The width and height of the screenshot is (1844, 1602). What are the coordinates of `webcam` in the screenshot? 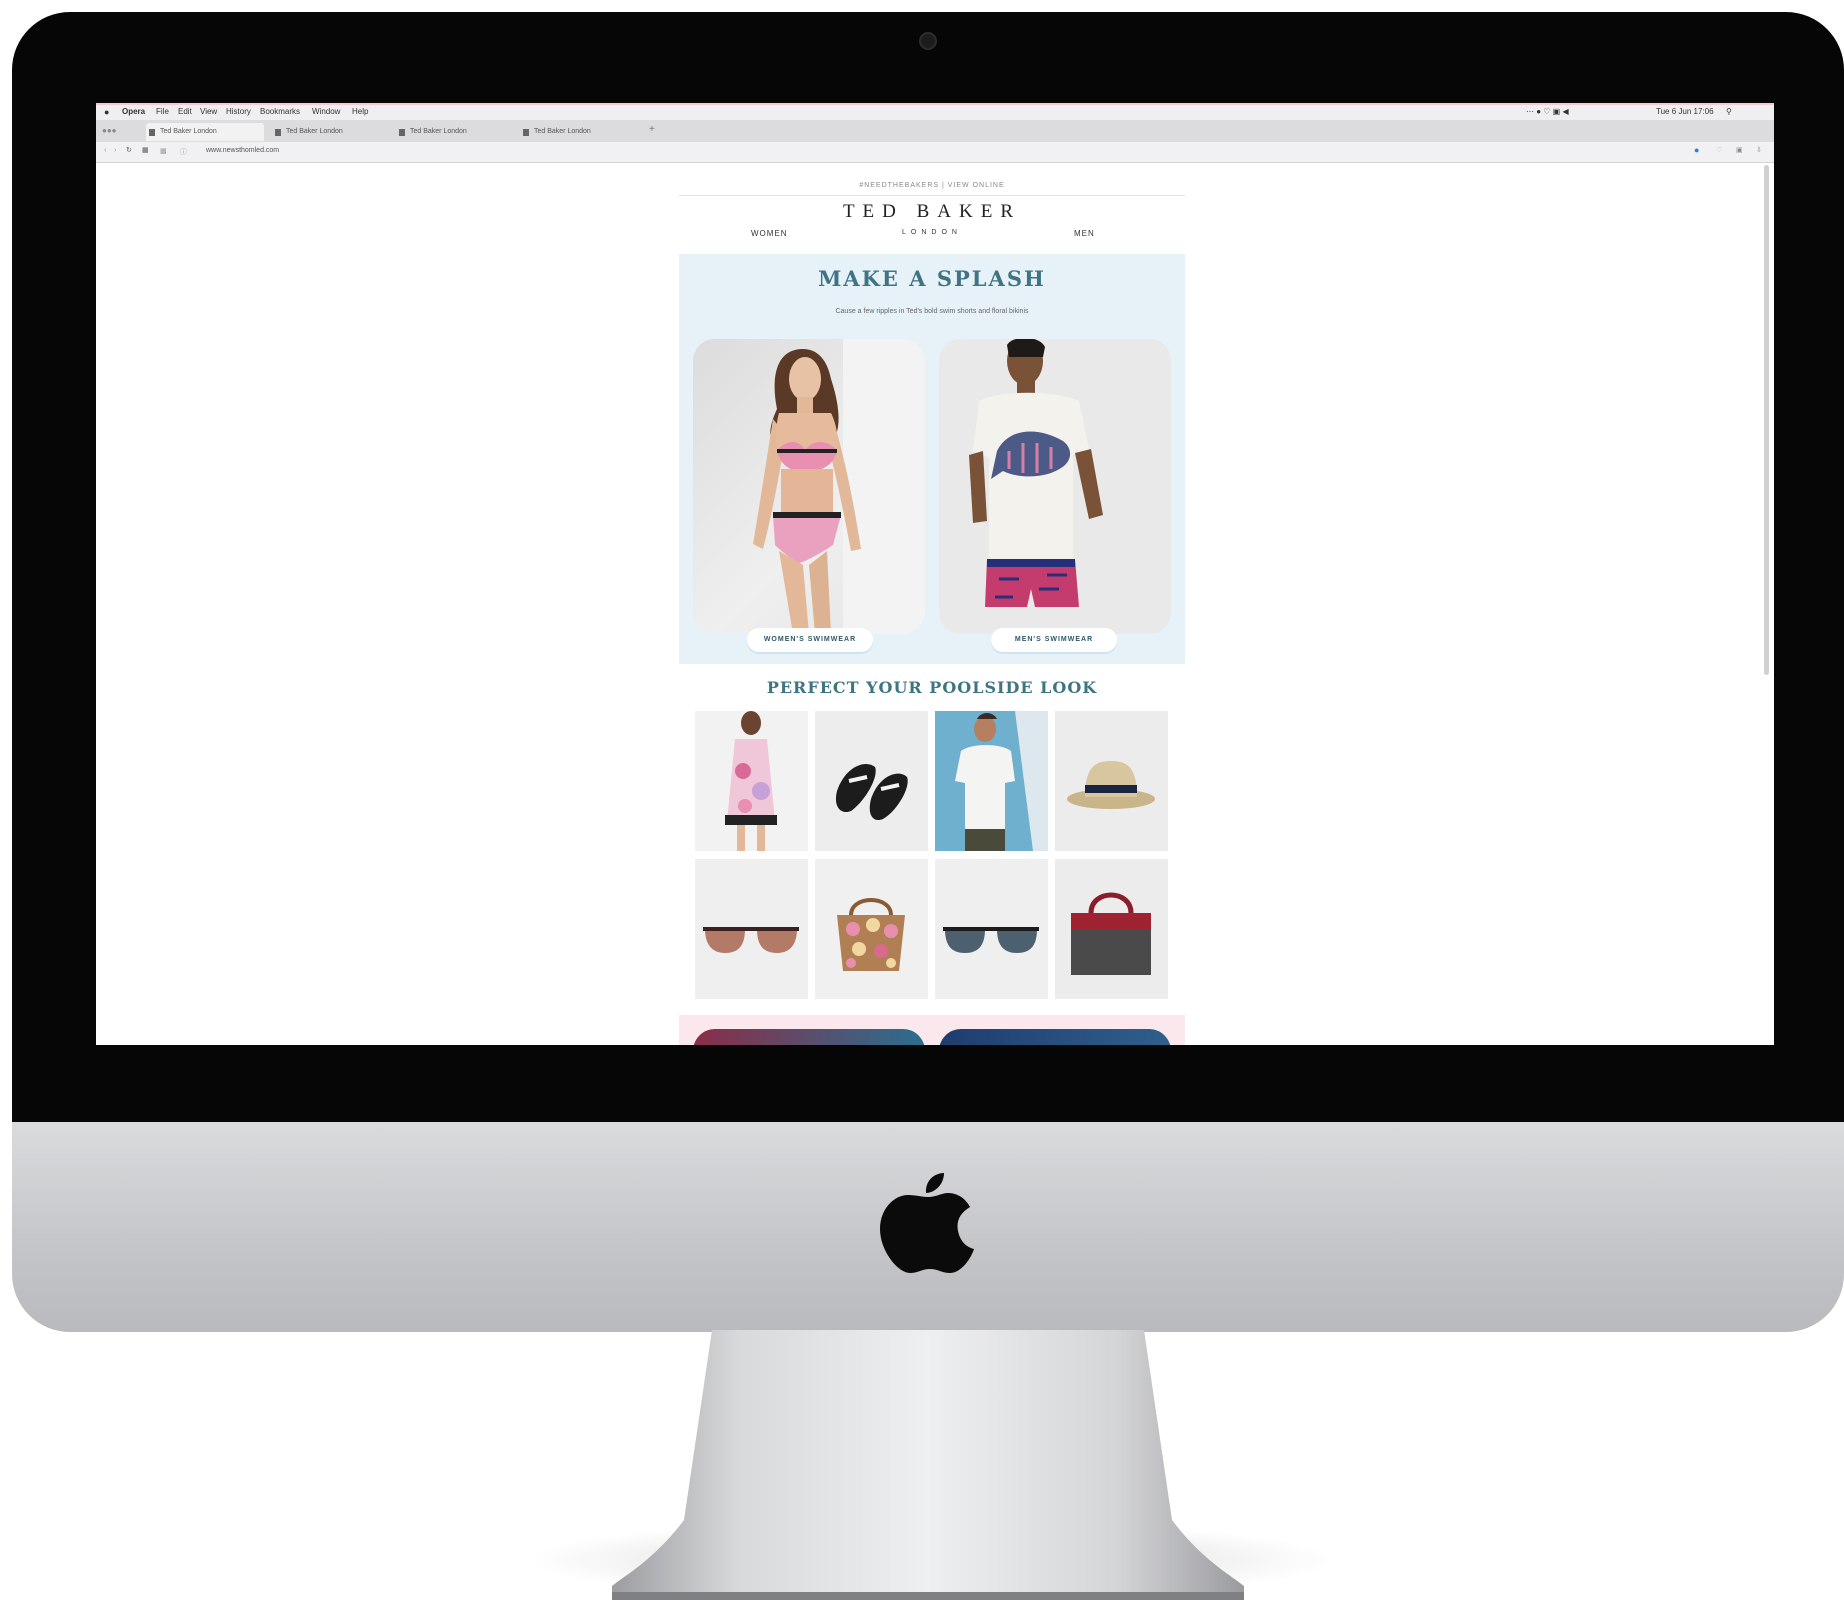 It's located at (928, 41).